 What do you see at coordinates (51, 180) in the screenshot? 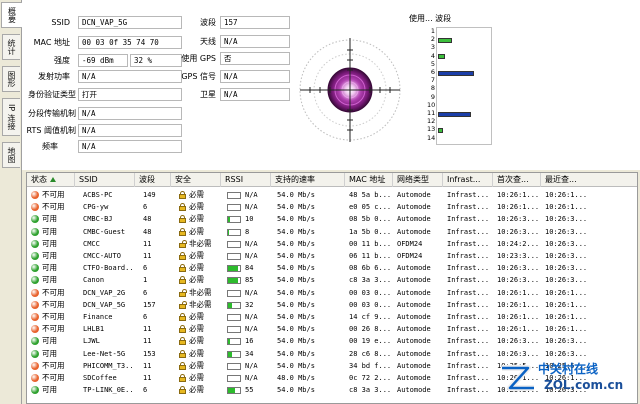
I see `column-header-status: 状态` at bounding box center [51, 180].